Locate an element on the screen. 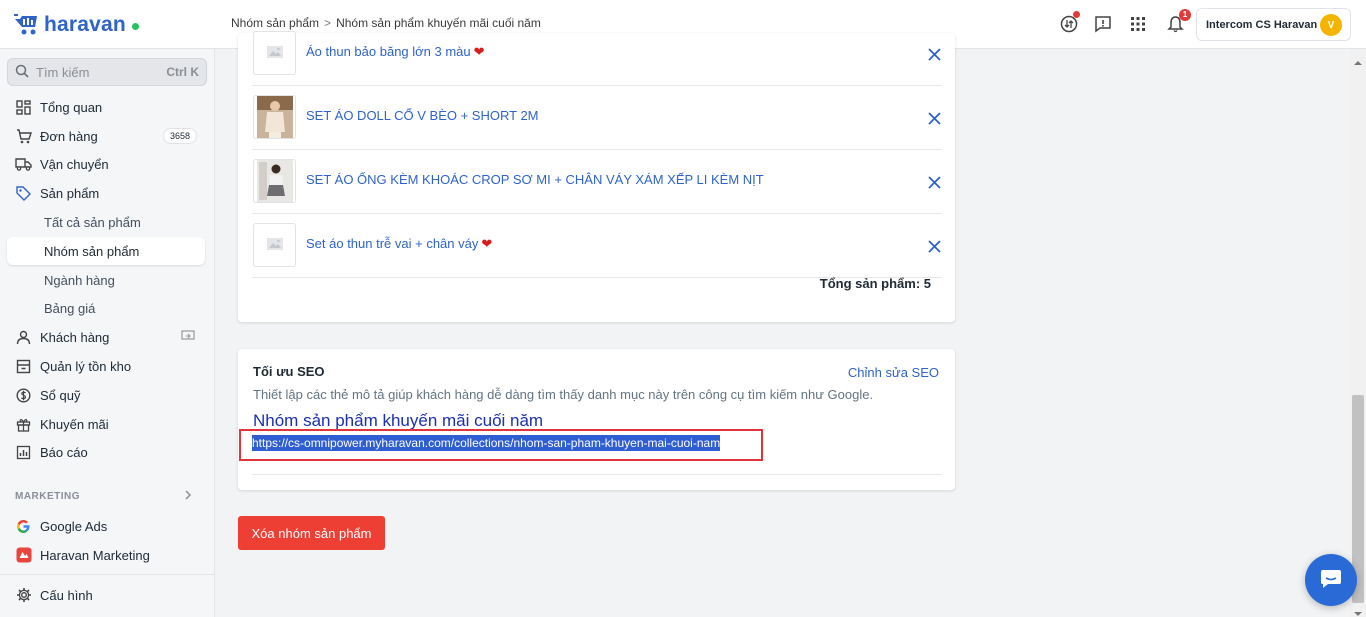 This screenshot has width=1366, height=617. product-name-link: Set áo thun trễ vai + chân váy ❤ is located at coordinates (399, 244).